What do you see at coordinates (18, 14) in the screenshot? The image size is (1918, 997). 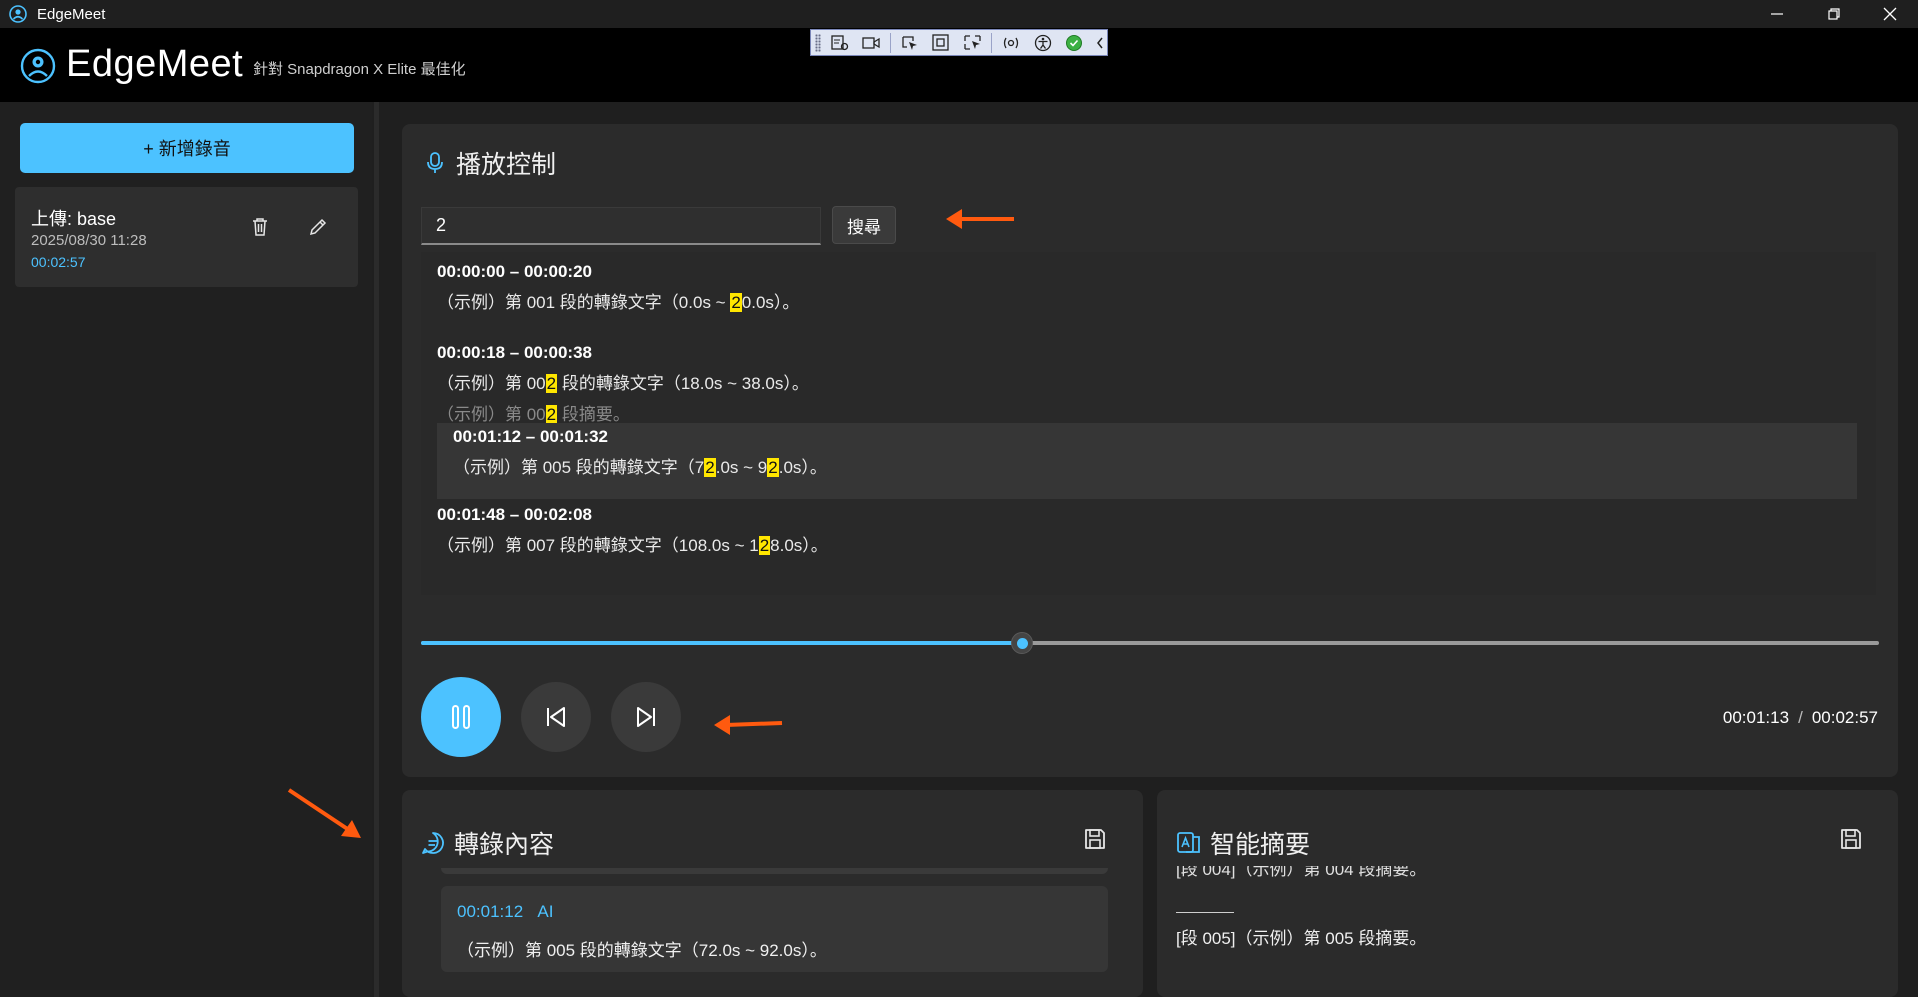 I see `app-logo-icon` at bounding box center [18, 14].